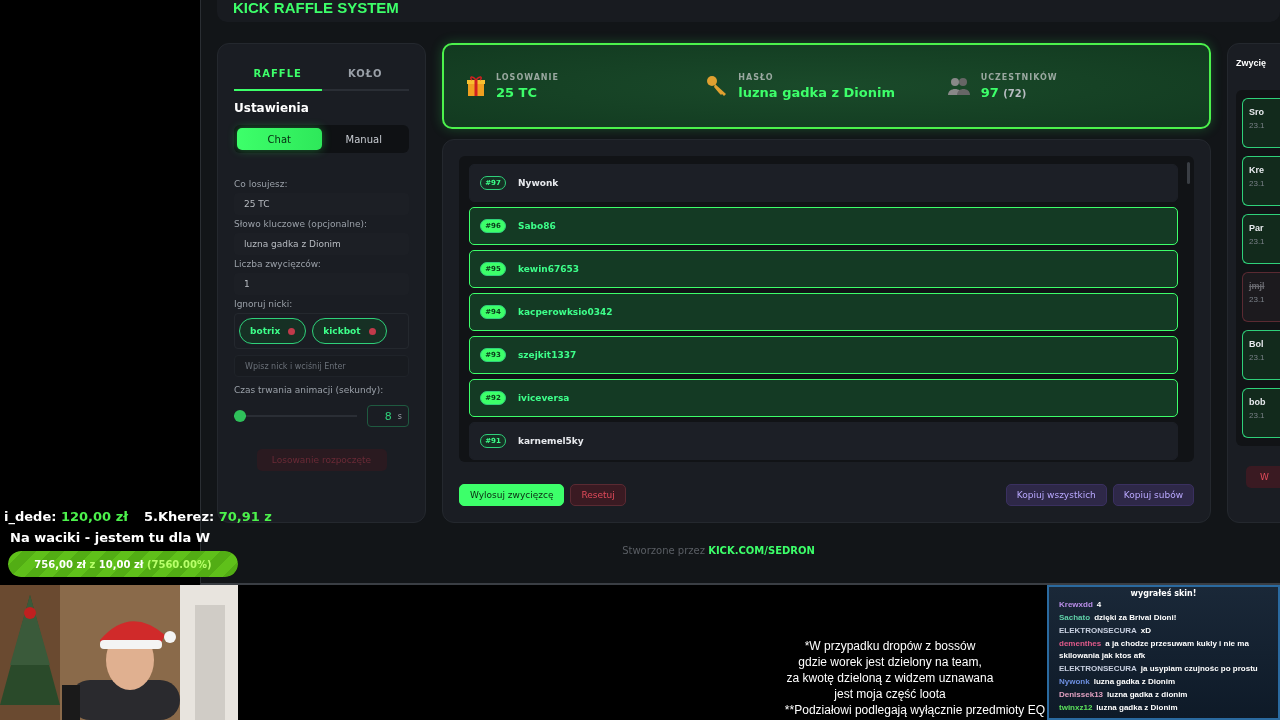  What do you see at coordinates (278, 74) in the screenshot?
I see `tab: RAFFLE` at bounding box center [278, 74].